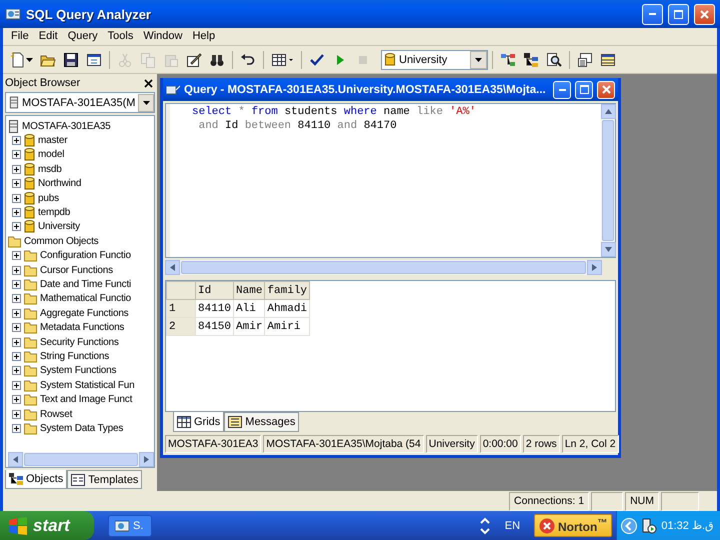 The width and height of the screenshot is (720, 540). What do you see at coordinates (94, 60) in the screenshot?
I see `window-icon` at bounding box center [94, 60].